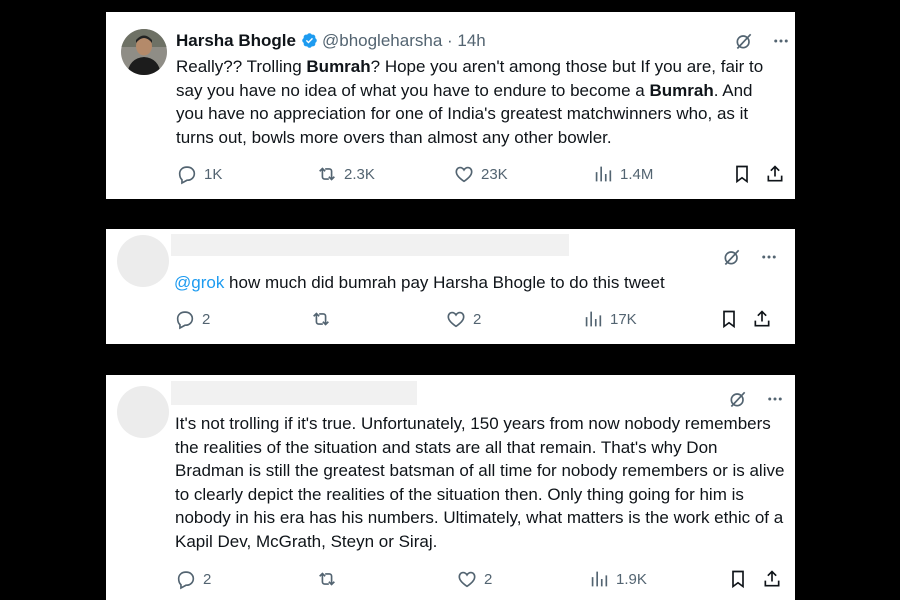 Image resolution: width=900 pixels, height=600 pixels. I want to click on tweet-actions: 2 2 17K, so click(474, 320).